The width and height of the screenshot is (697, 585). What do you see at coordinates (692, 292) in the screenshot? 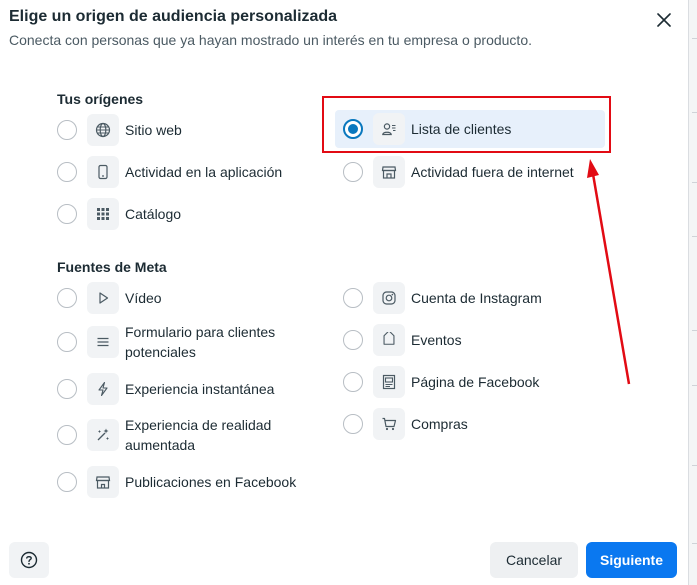
I see `background-page-edge` at bounding box center [692, 292].